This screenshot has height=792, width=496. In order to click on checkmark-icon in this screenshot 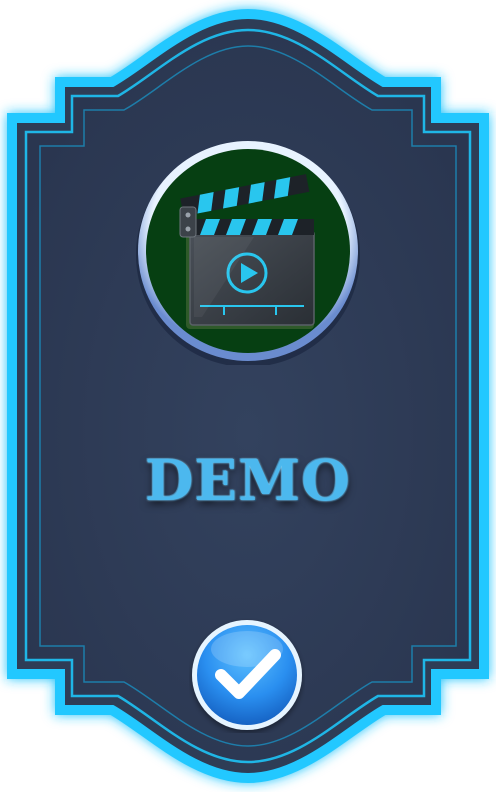, I will do `click(247, 675)`.